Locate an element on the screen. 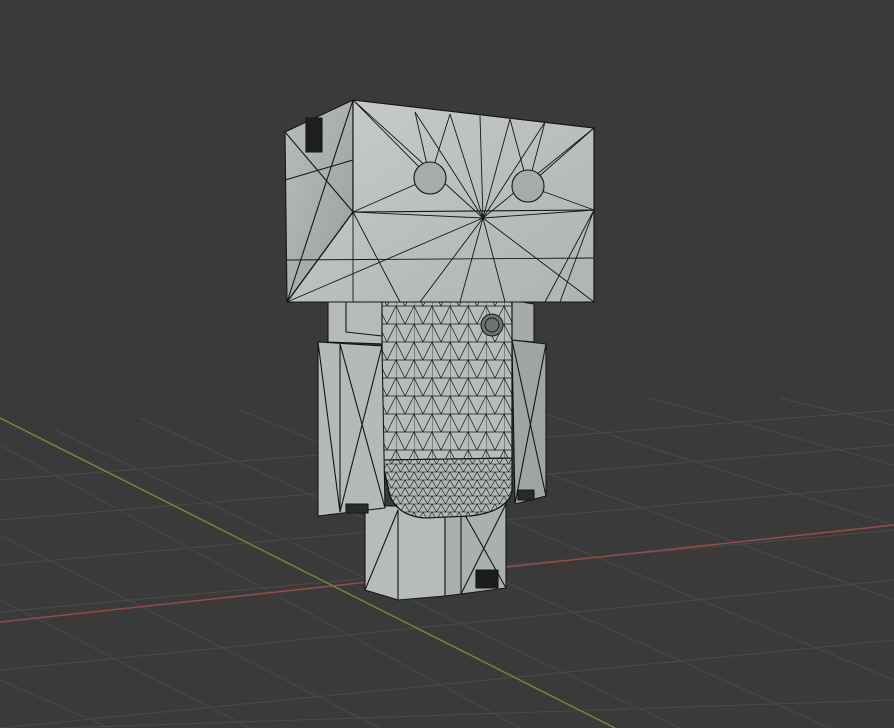 The image size is (894, 728). robot-eye-right is located at coordinates (528, 186).